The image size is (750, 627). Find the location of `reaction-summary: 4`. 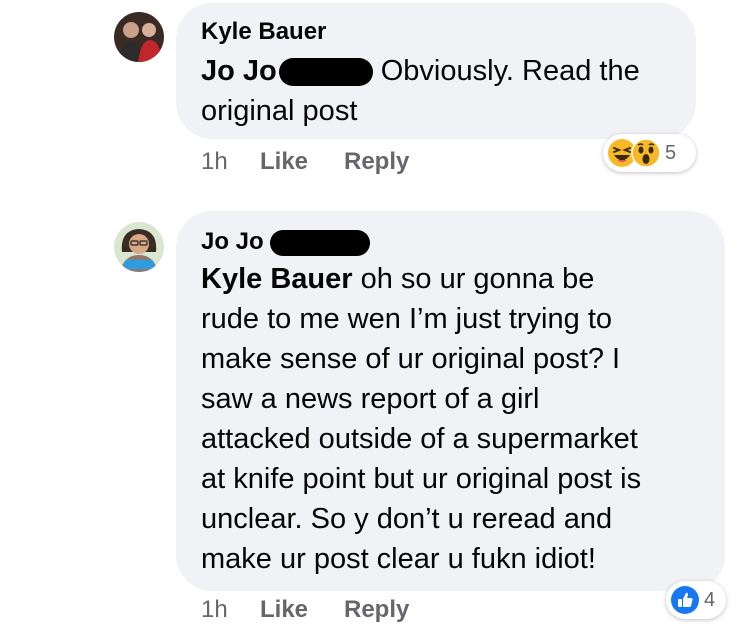

reaction-summary: 4 is located at coordinates (696, 600).